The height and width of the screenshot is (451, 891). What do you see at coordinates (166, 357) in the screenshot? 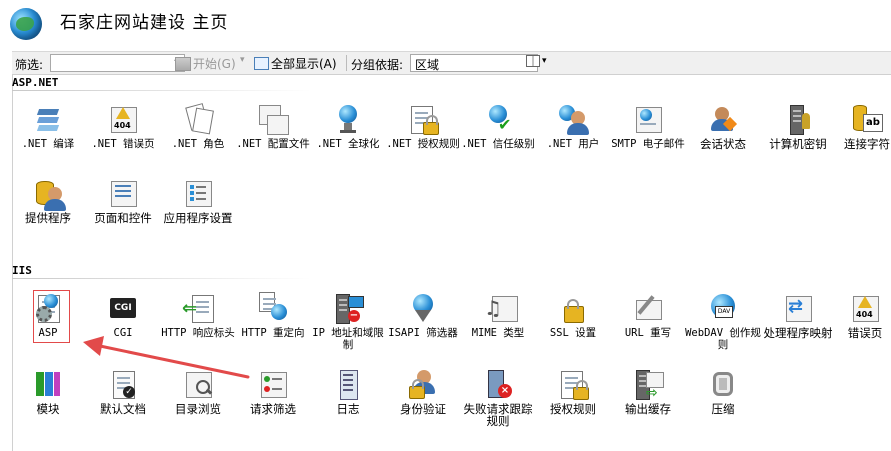
I see `annotation-arrow` at bounding box center [166, 357].